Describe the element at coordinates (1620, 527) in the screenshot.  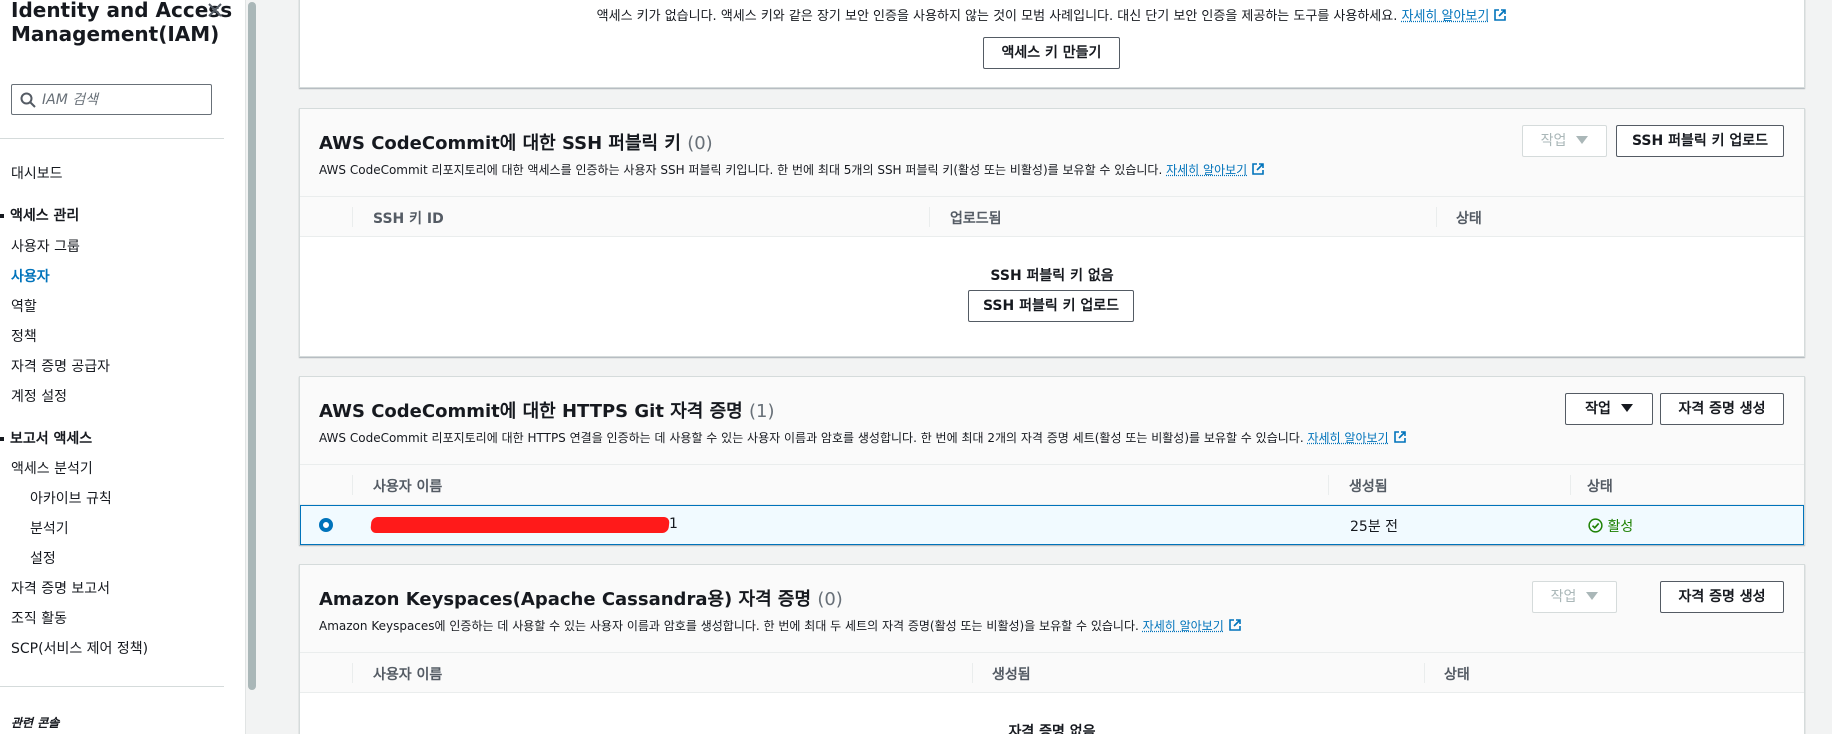
I see `status-active-label: 활성` at that location.